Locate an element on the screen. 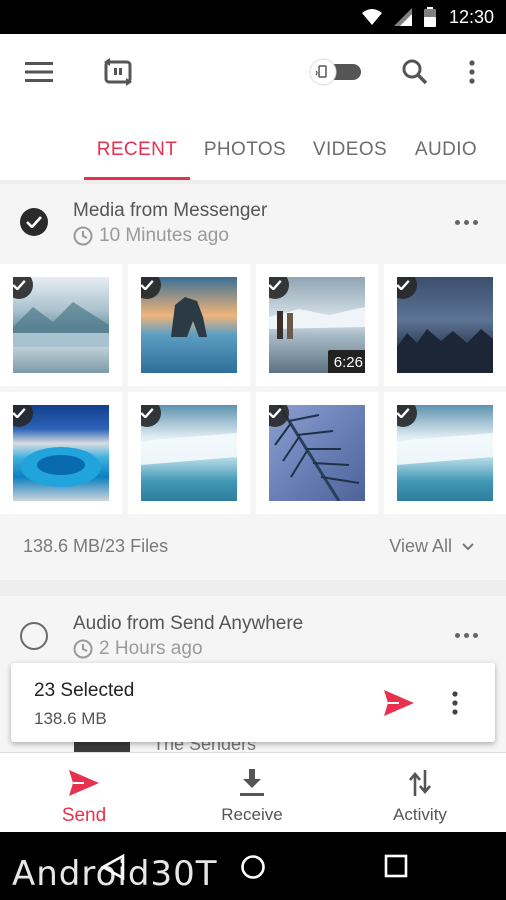 This screenshot has height=900, width=506. selected-count: 23 Selected is located at coordinates (84, 690).